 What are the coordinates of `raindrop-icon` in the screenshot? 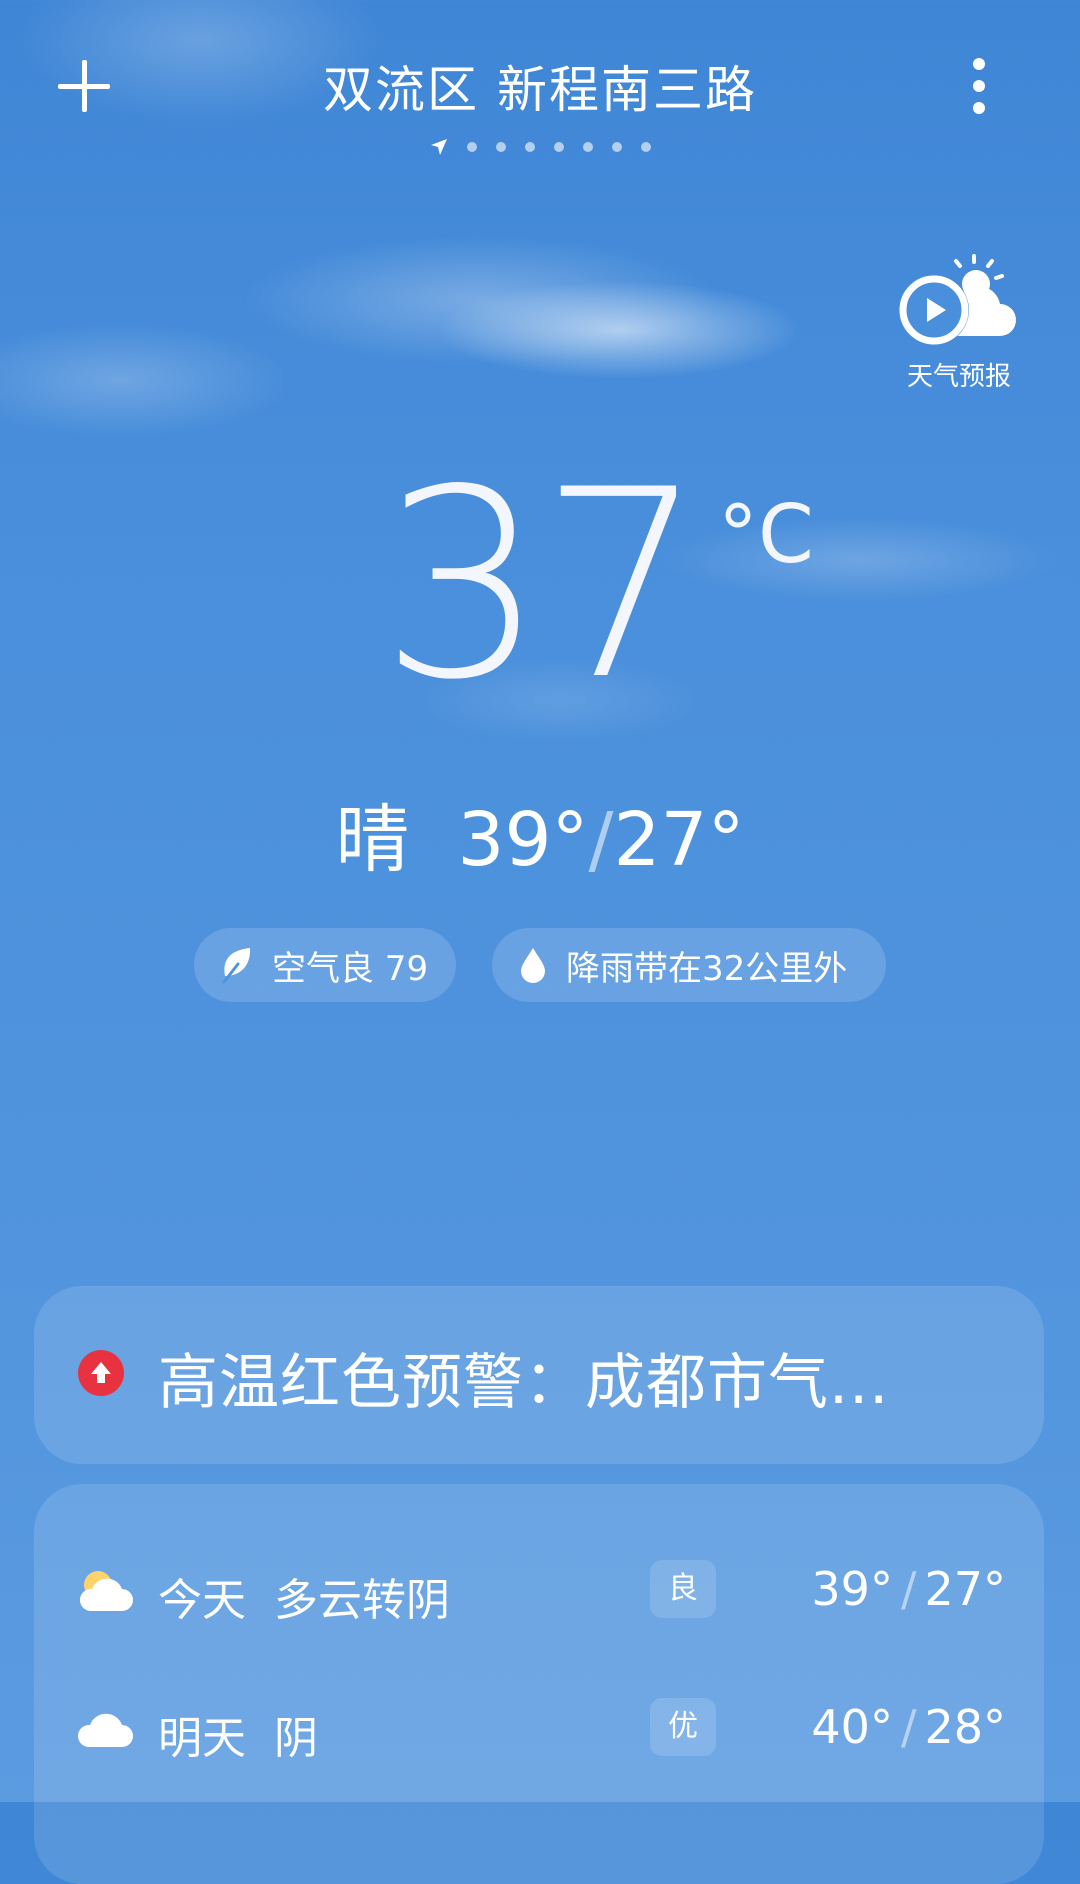 It's located at (533, 965).